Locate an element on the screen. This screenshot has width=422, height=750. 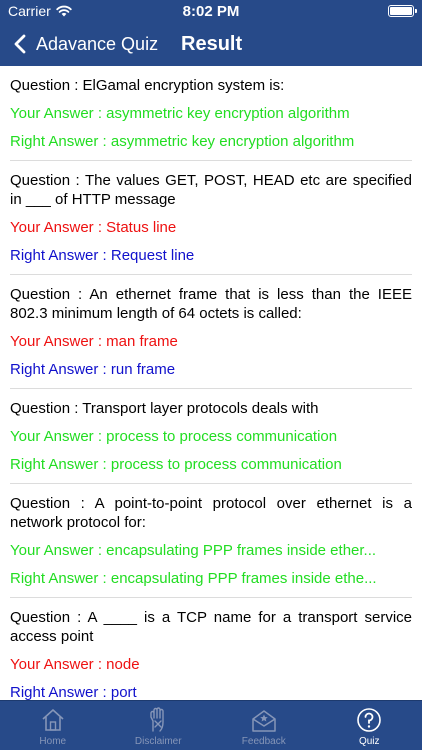
tab-label: Home is located at coordinates (53, 741).